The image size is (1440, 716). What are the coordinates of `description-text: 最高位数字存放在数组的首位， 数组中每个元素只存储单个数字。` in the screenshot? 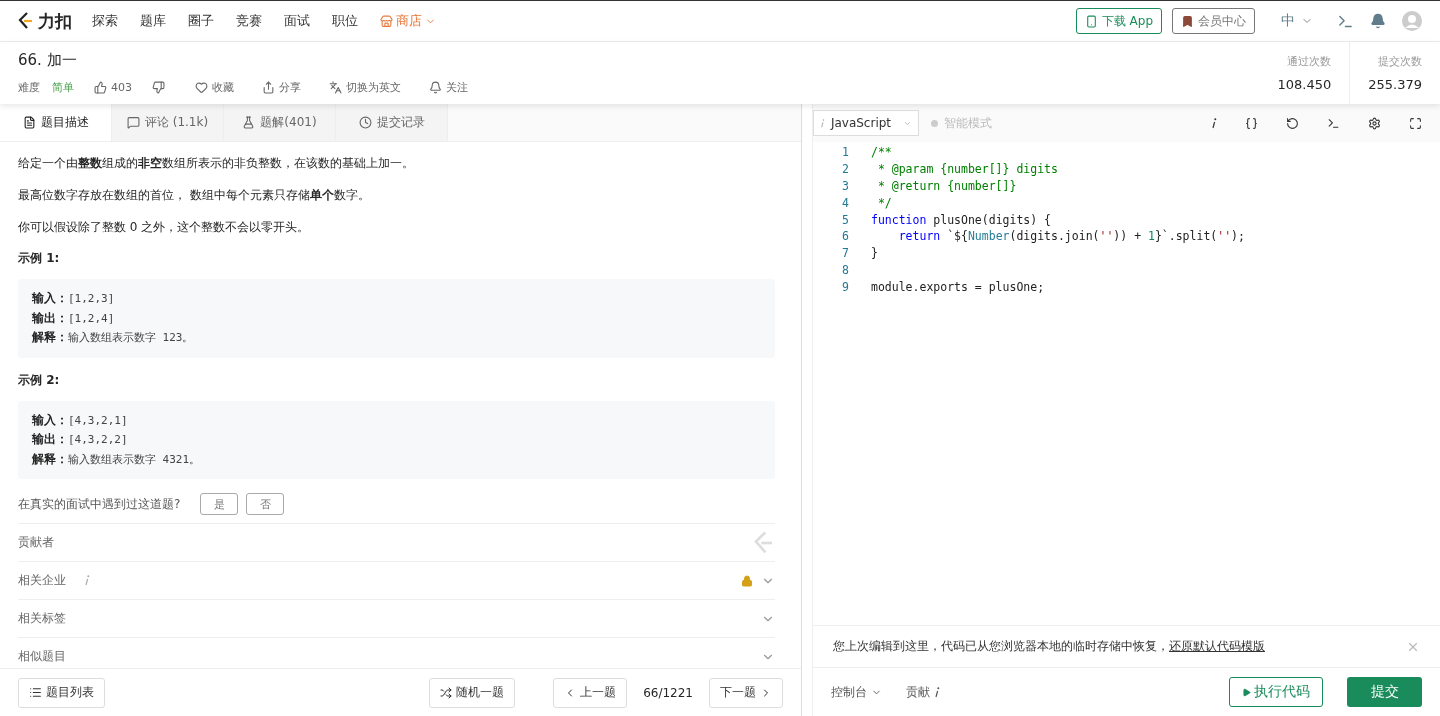 It's located at (194, 195).